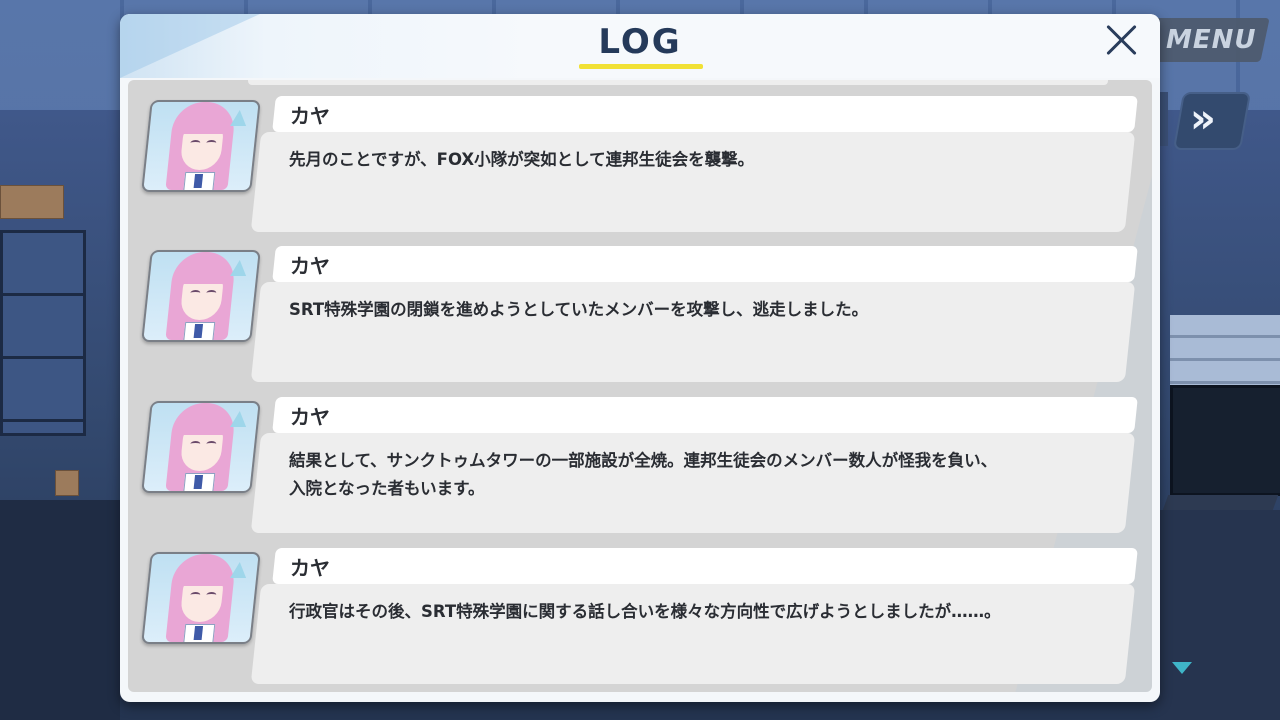 The height and width of the screenshot is (720, 1280). Describe the element at coordinates (1225, 350) in the screenshot. I see `background-cabinet` at that location.